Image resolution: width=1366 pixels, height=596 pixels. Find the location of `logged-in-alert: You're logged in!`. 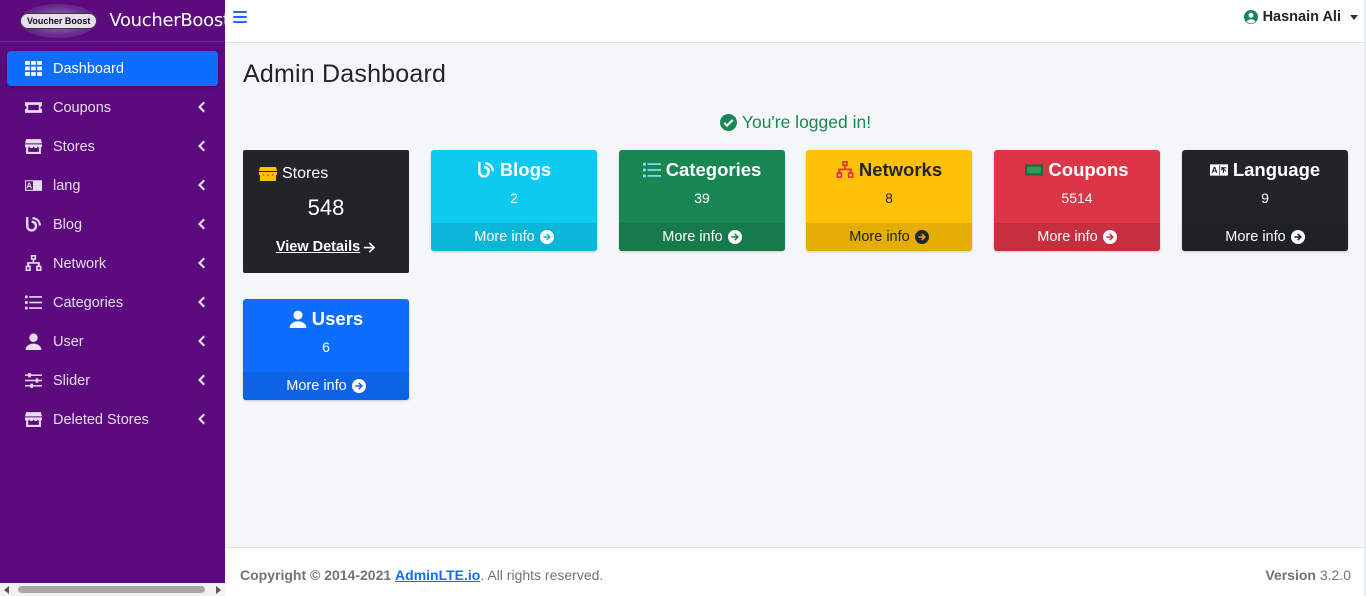

logged-in-alert: You're logged in! is located at coordinates (795, 122).